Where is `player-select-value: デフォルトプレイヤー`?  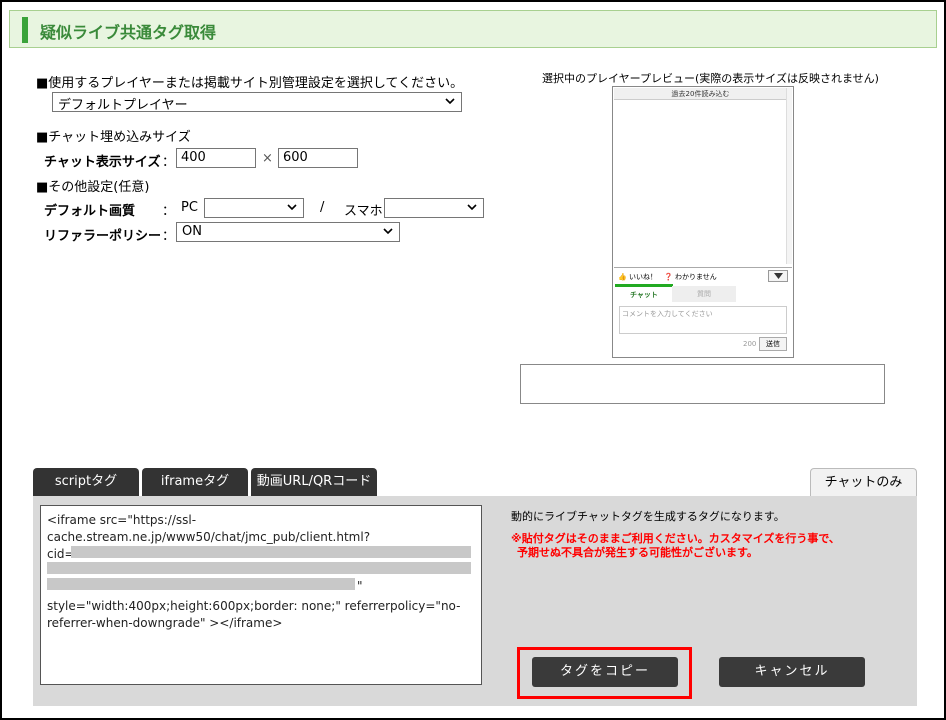 player-select-value: デフォルトプレイヤー is located at coordinates (123, 105).